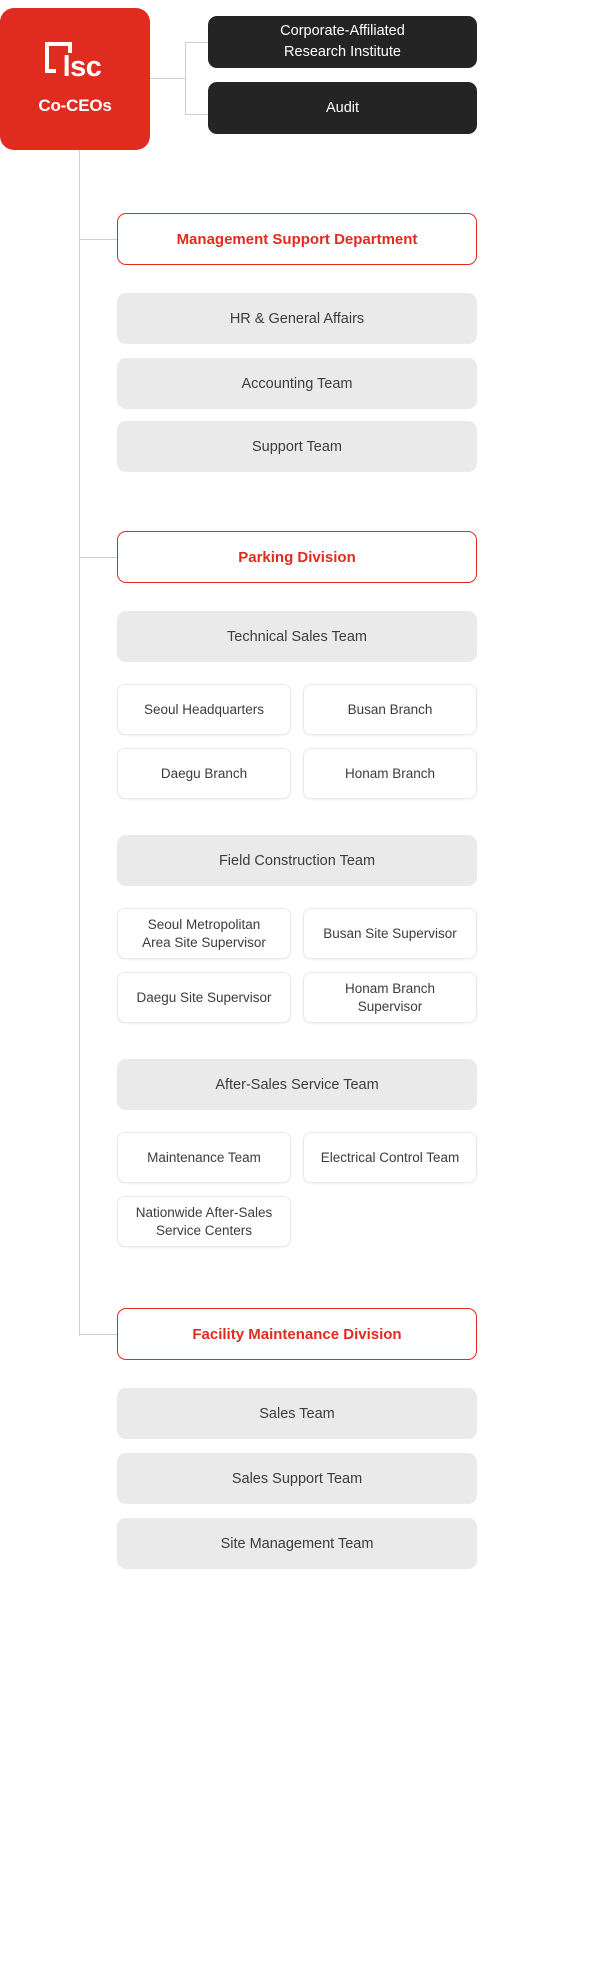 The height and width of the screenshot is (1972, 600). I want to click on lsc-bracket-logo-icon: lsc, so click(75, 62).